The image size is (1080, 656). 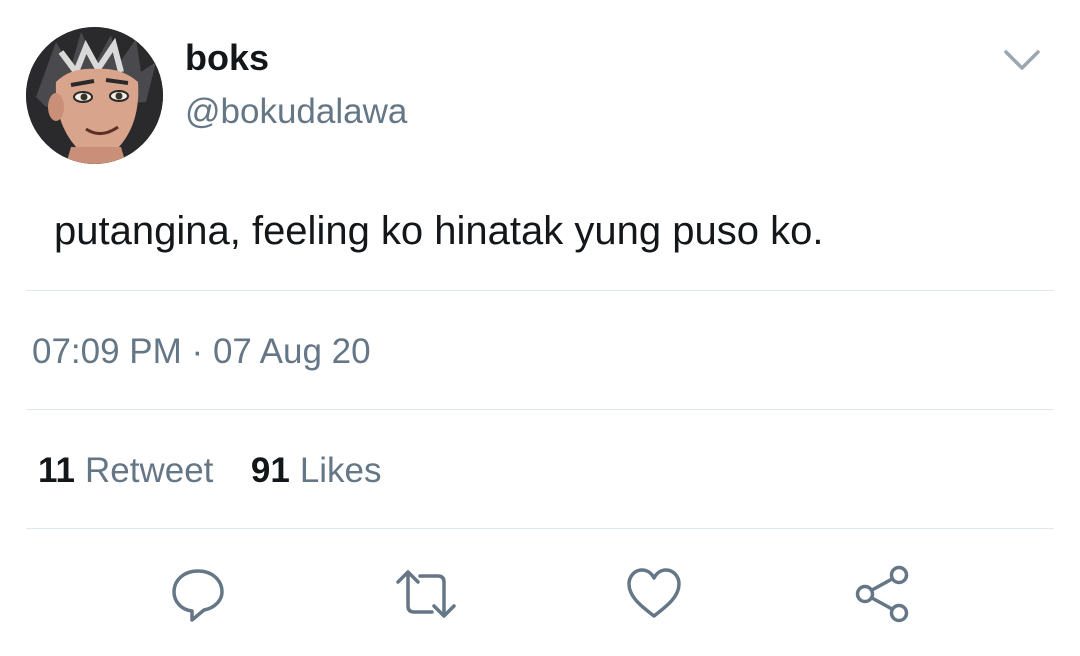 I want to click on retweet-stat: 11 Retweet, so click(x=130, y=470).